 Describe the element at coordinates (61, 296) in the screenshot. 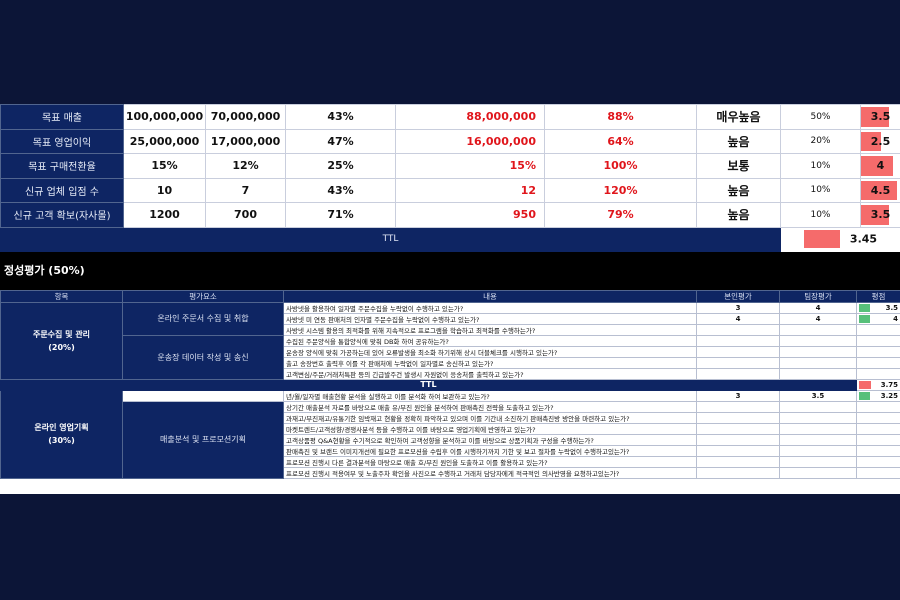

I see `header-category: 항목` at that location.